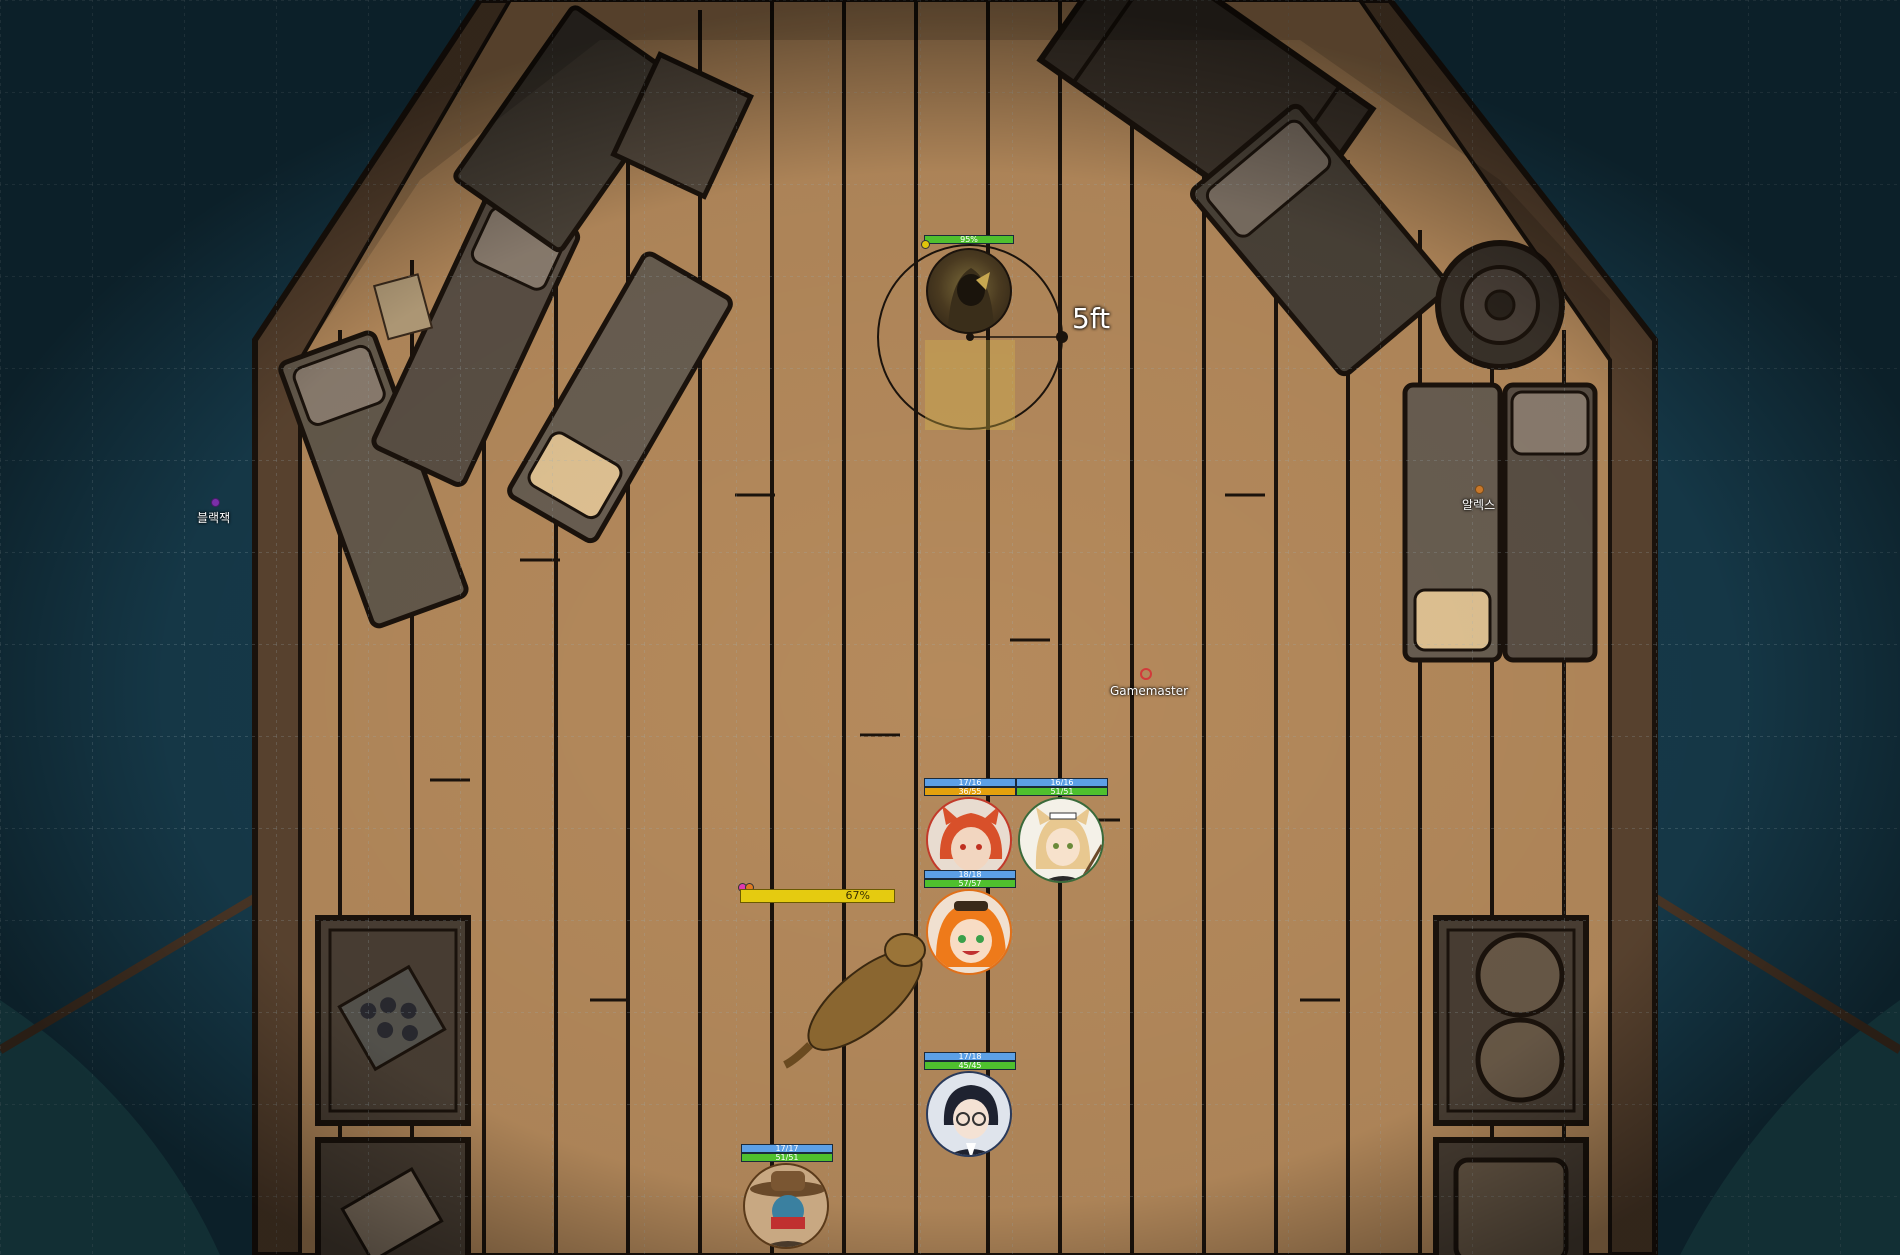 This screenshot has height=1255, width=1900. What do you see at coordinates (970, 874) in the screenshot?
I see `bar1: 18/18` at bounding box center [970, 874].